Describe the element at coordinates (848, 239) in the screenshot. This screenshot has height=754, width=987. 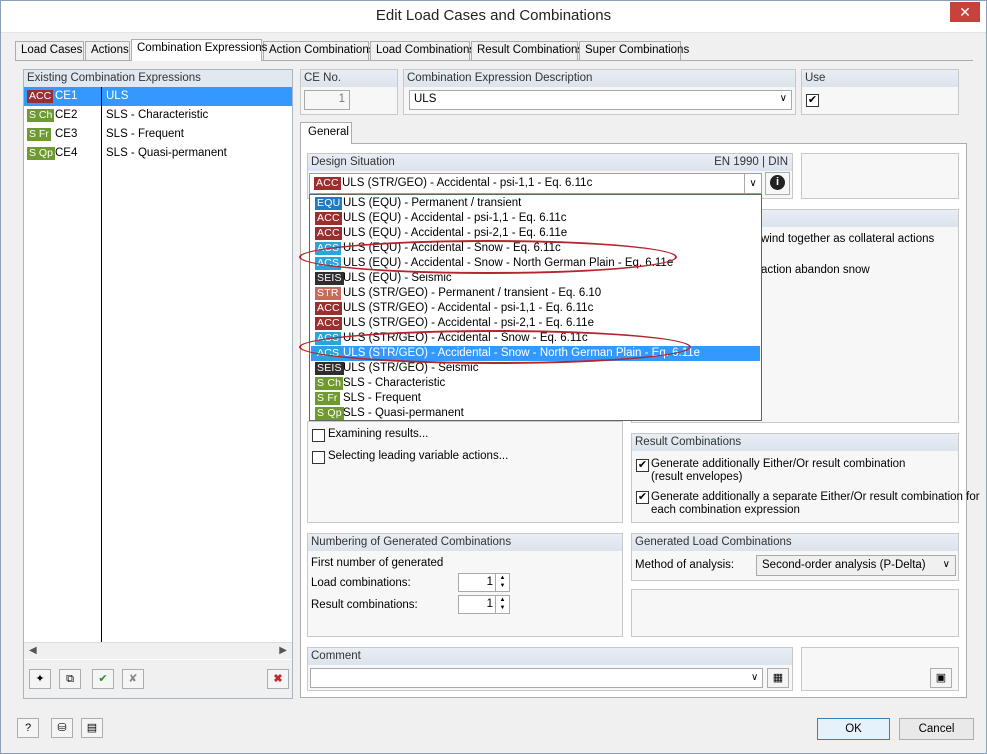
I see `collateral-actions-text: wind together as collateral actions` at that location.